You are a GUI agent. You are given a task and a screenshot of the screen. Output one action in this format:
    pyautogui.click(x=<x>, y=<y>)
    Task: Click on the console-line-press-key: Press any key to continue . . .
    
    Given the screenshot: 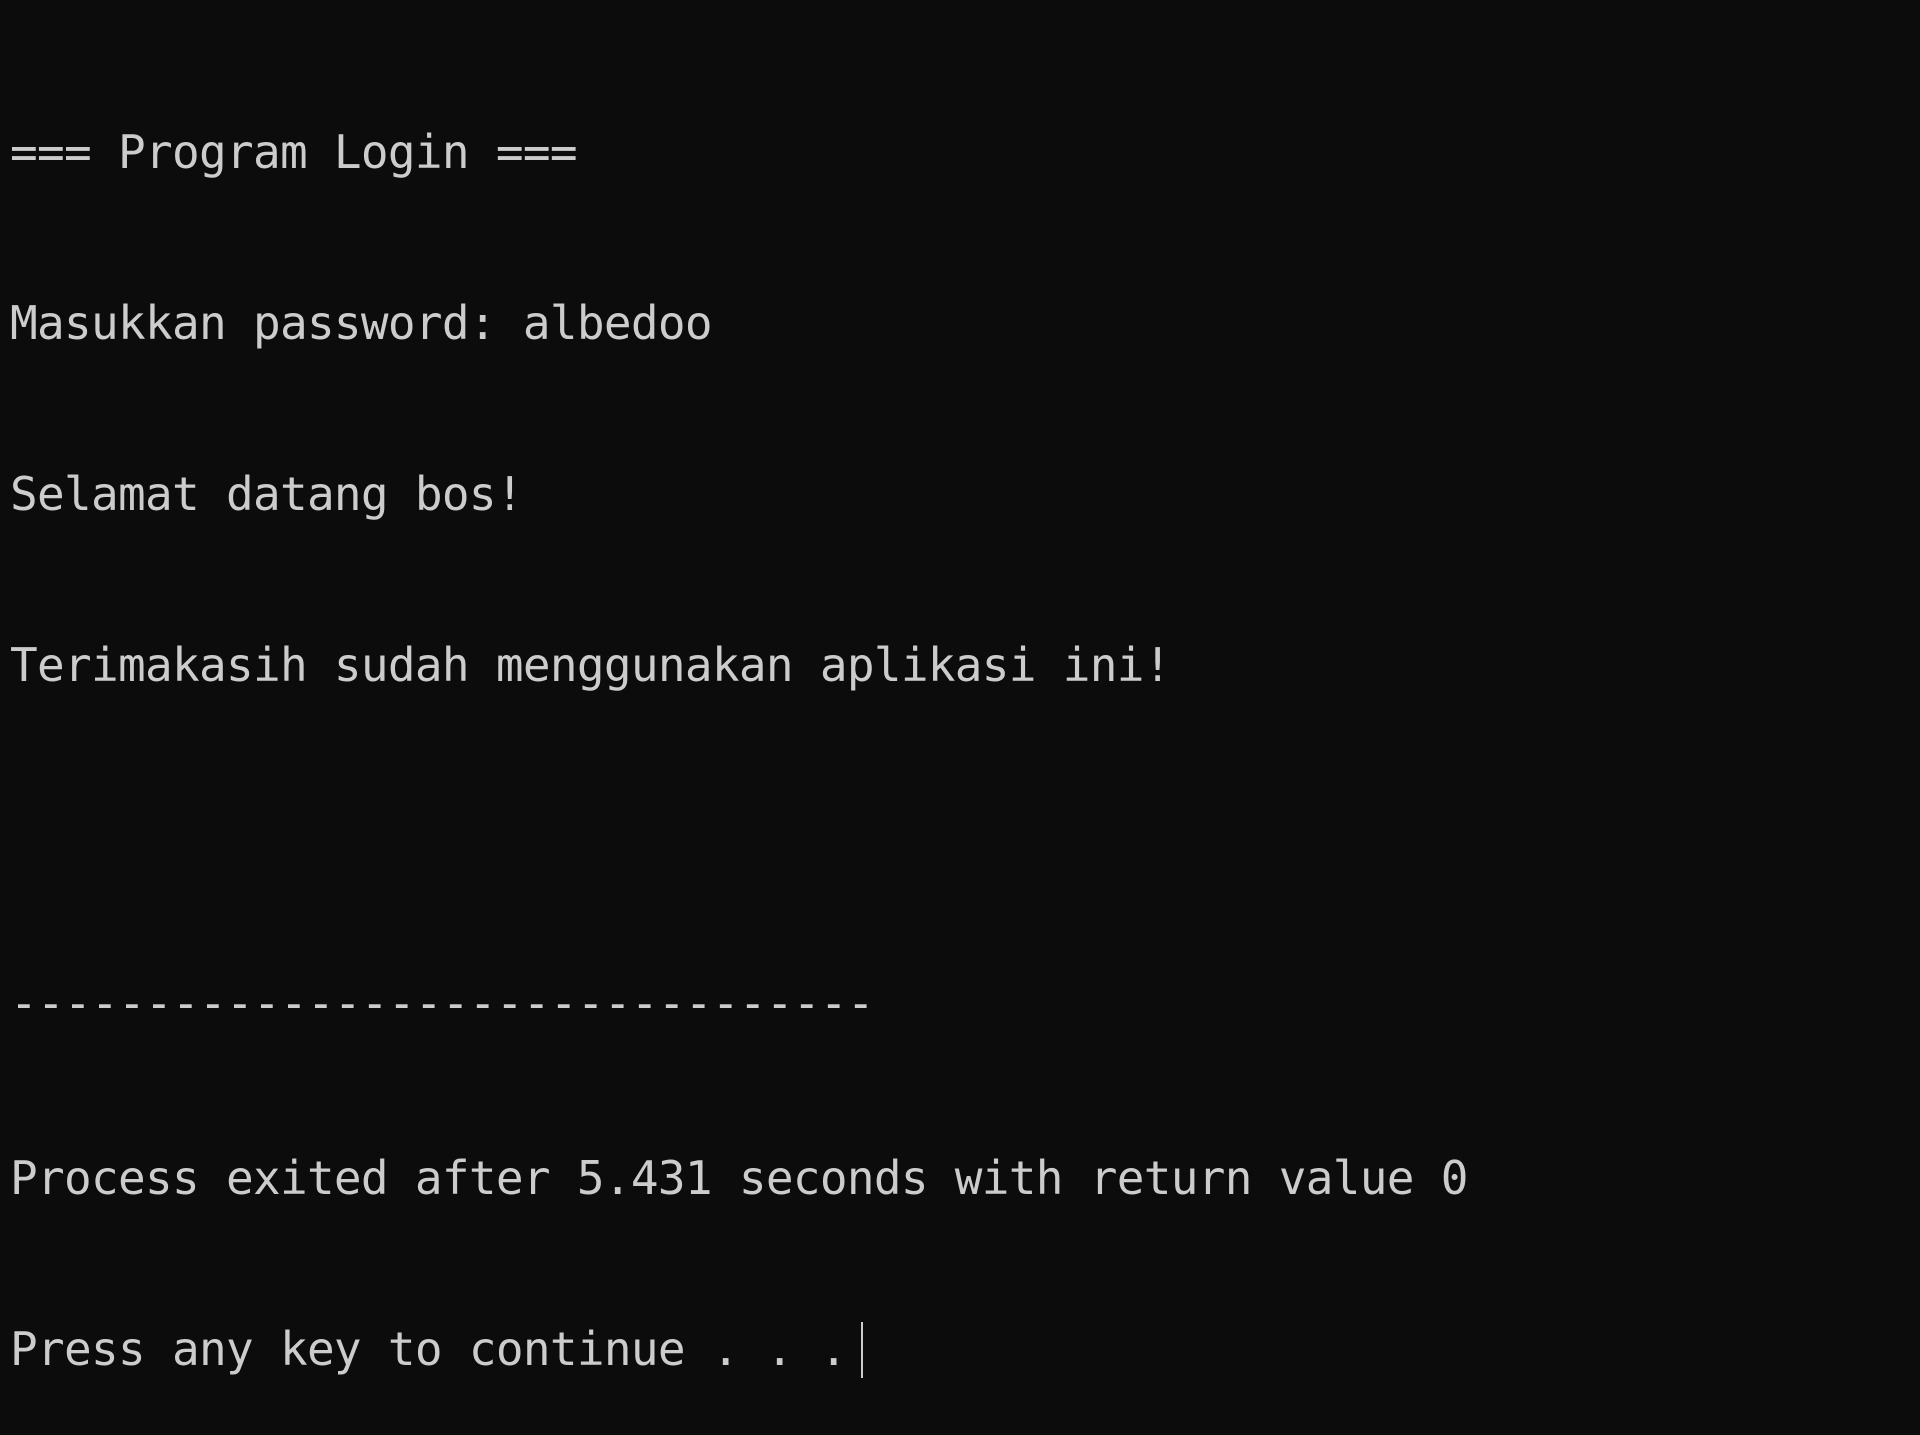 What is the action you would take?
    pyautogui.click(x=965, y=1349)
    